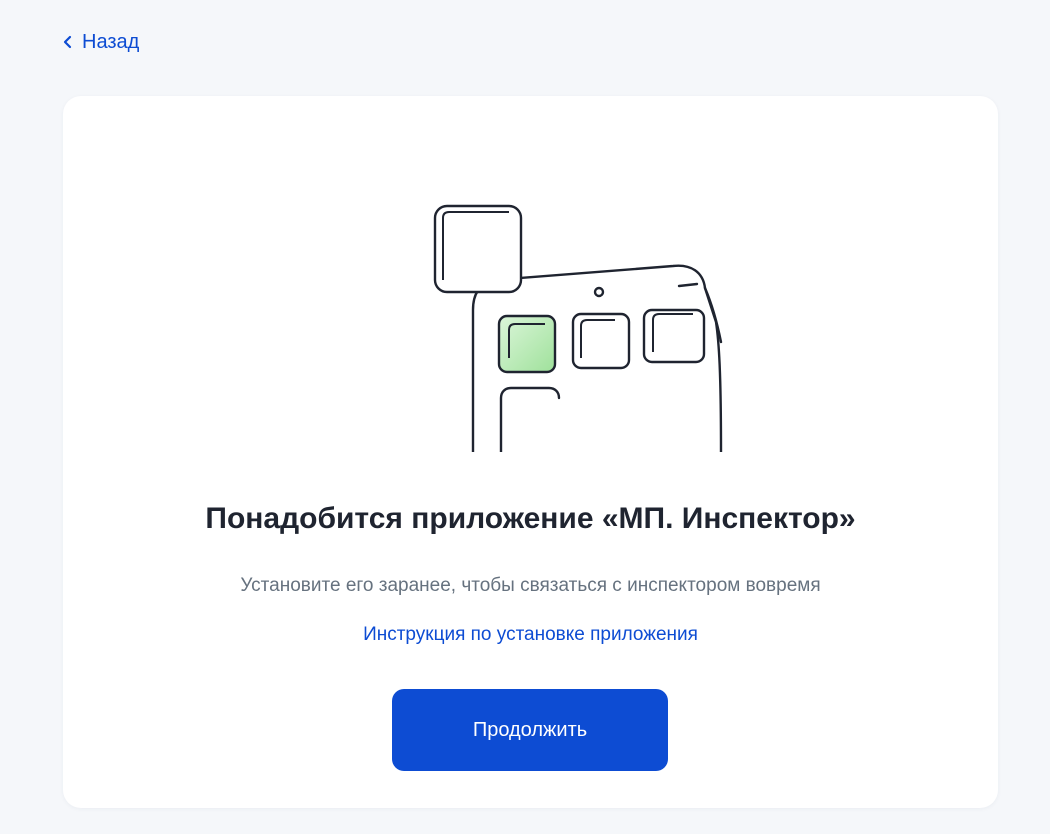 The width and height of the screenshot is (1050, 834). Describe the element at coordinates (530, 635) in the screenshot. I see `install-instructions-link: Инструкция по установке приложения` at that location.